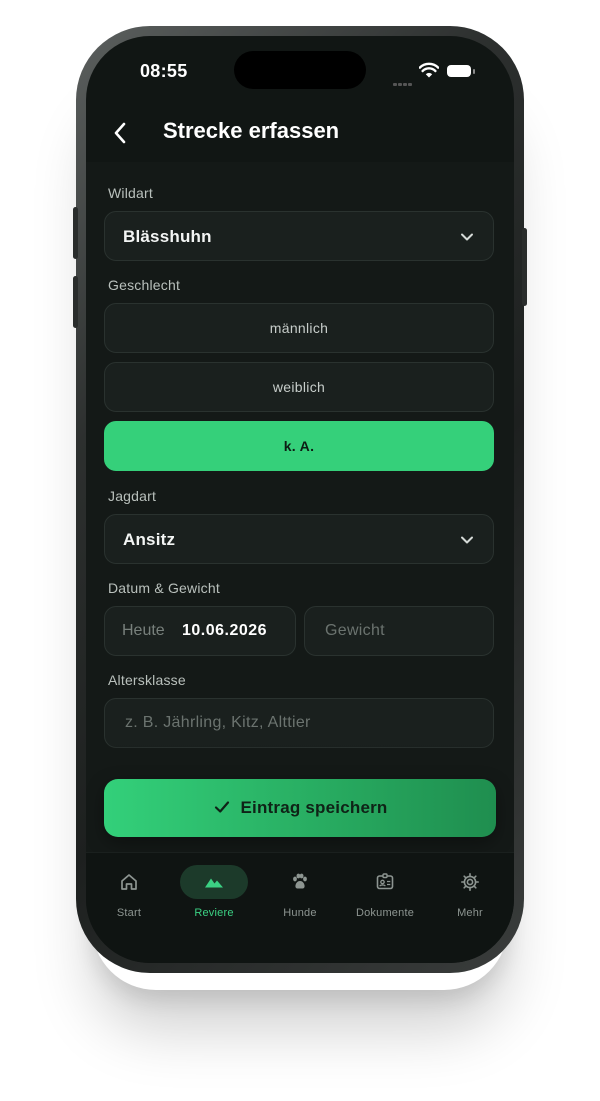 Image resolution: width=600 pixels, height=1101 pixels. Describe the element at coordinates (385, 913) in the screenshot. I see `tab-dokumente-label: Dokumente` at that location.